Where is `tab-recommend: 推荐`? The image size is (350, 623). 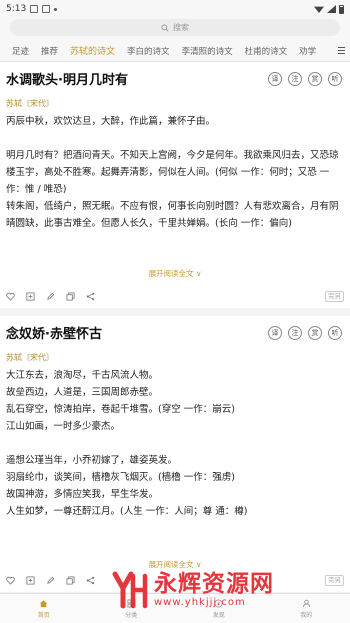 tab-recommend: 推荐 is located at coordinates (49, 51).